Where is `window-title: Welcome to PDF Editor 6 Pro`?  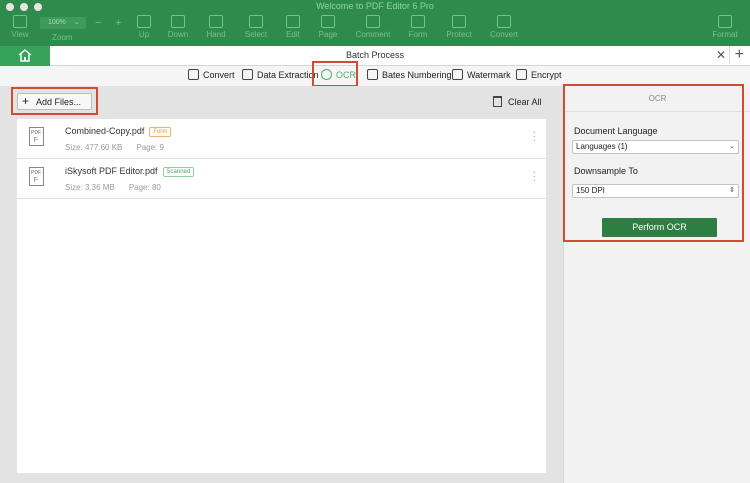
window-title: Welcome to PDF Editor 6 Pro is located at coordinates (375, 6).